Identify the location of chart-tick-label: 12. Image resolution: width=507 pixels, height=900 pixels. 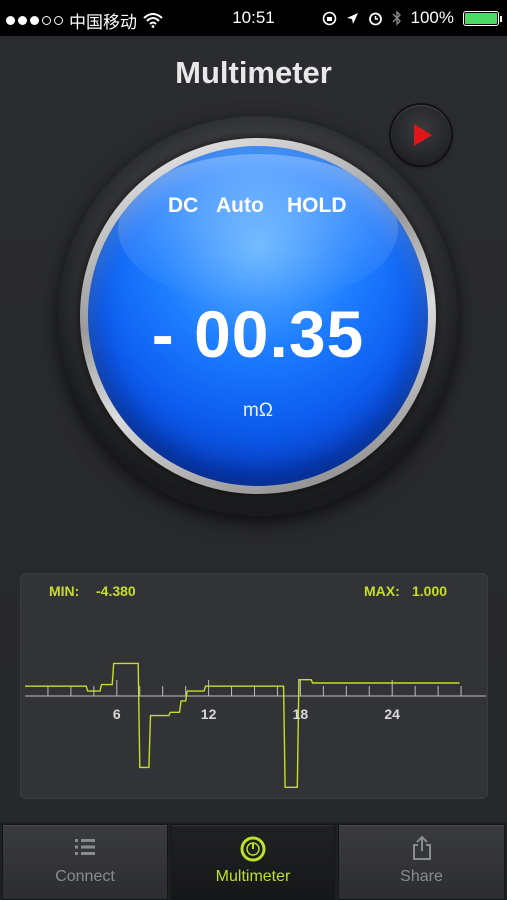
(208, 714).